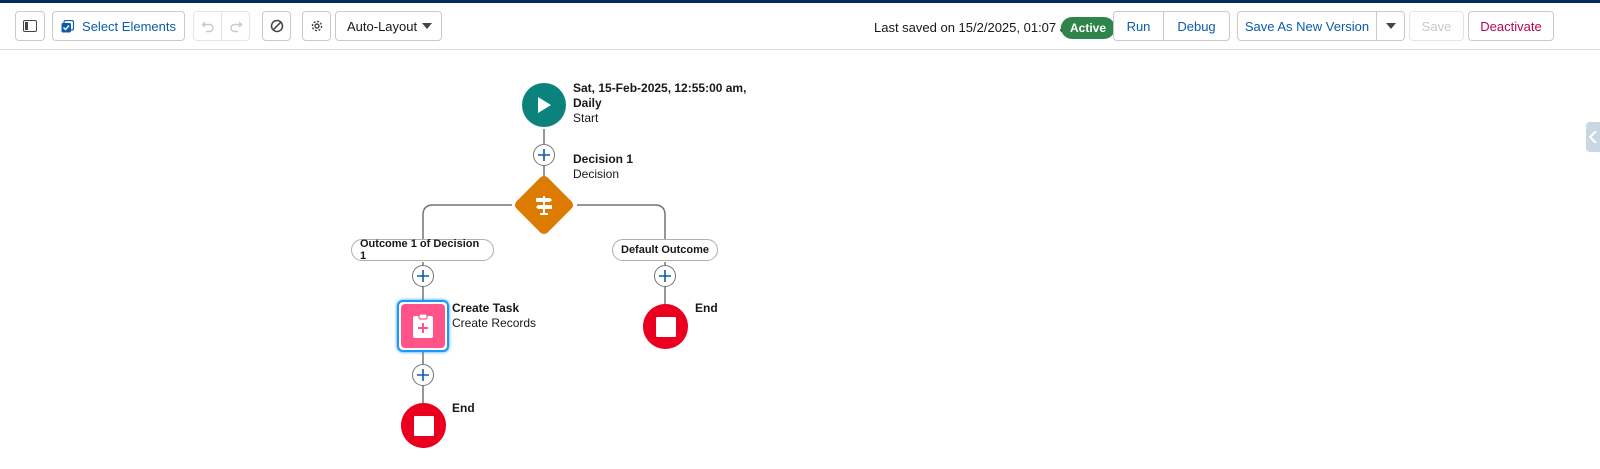 The height and width of the screenshot is (469, 1600). I want to click on outcome-pill-left: Outcome 1 of Decision 1, so click(422, 250).